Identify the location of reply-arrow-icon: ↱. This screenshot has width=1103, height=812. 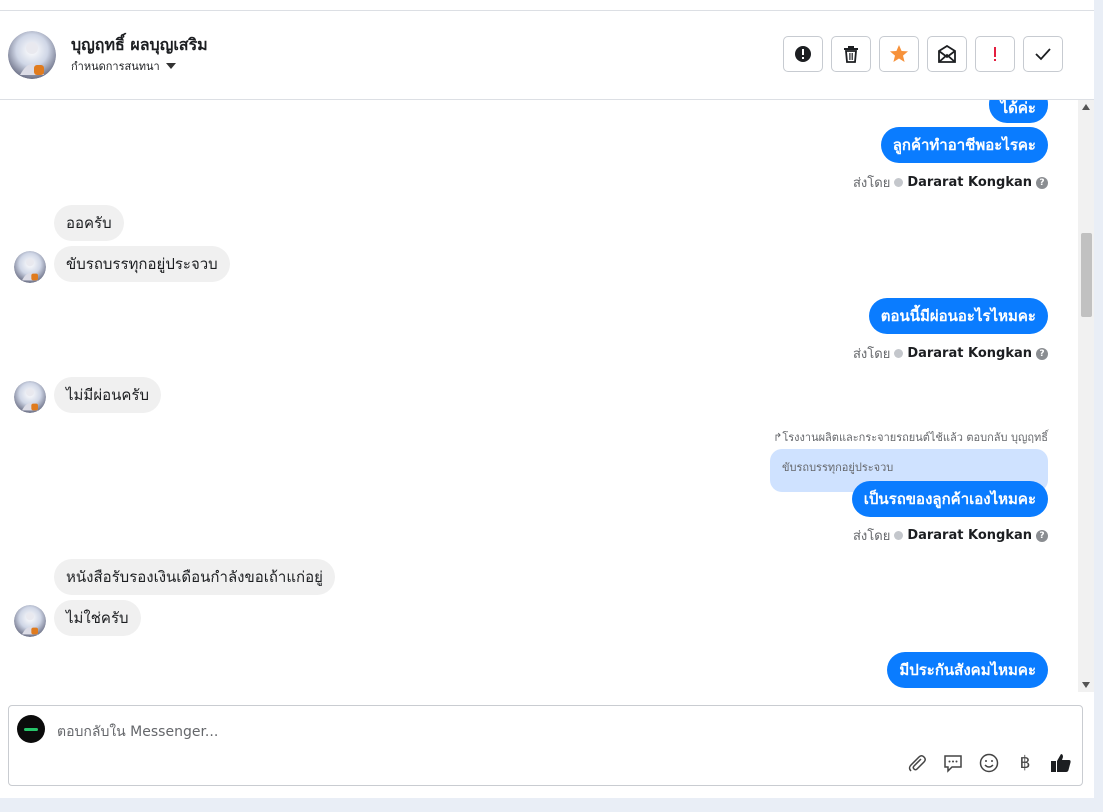
(778, 437).